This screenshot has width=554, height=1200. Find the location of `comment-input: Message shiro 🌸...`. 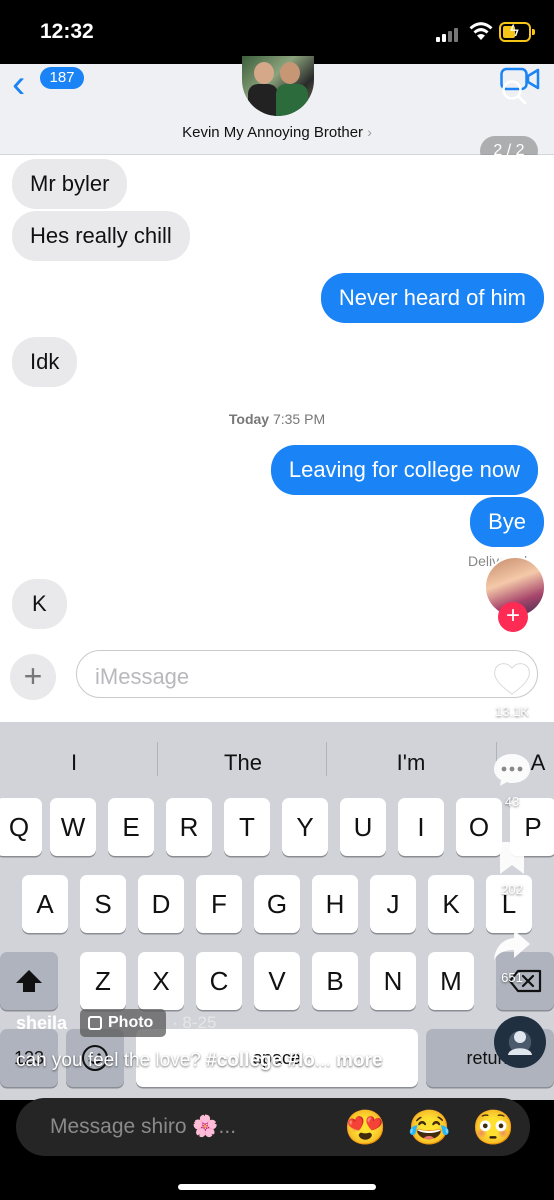

comment-input: Message shiro 🌸... is located at coordinates (273, 1127).